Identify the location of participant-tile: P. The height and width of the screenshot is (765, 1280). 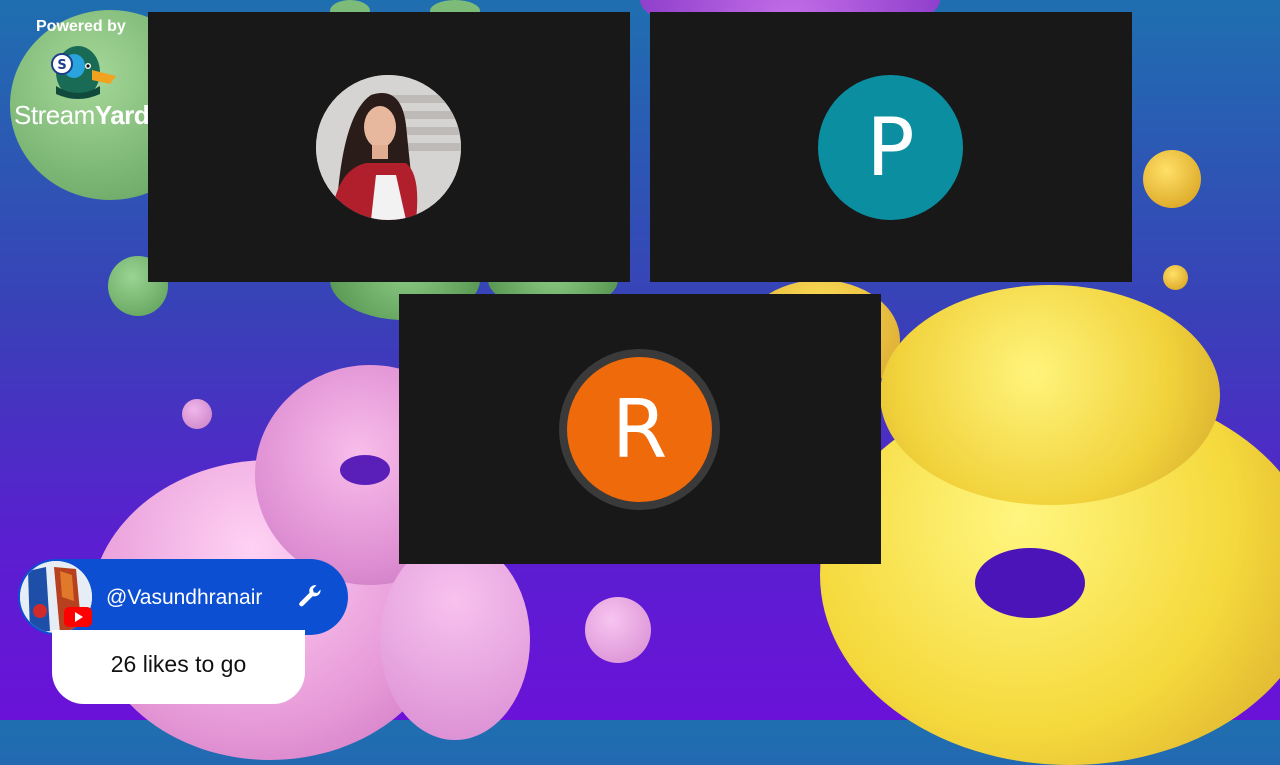
(891, 147).